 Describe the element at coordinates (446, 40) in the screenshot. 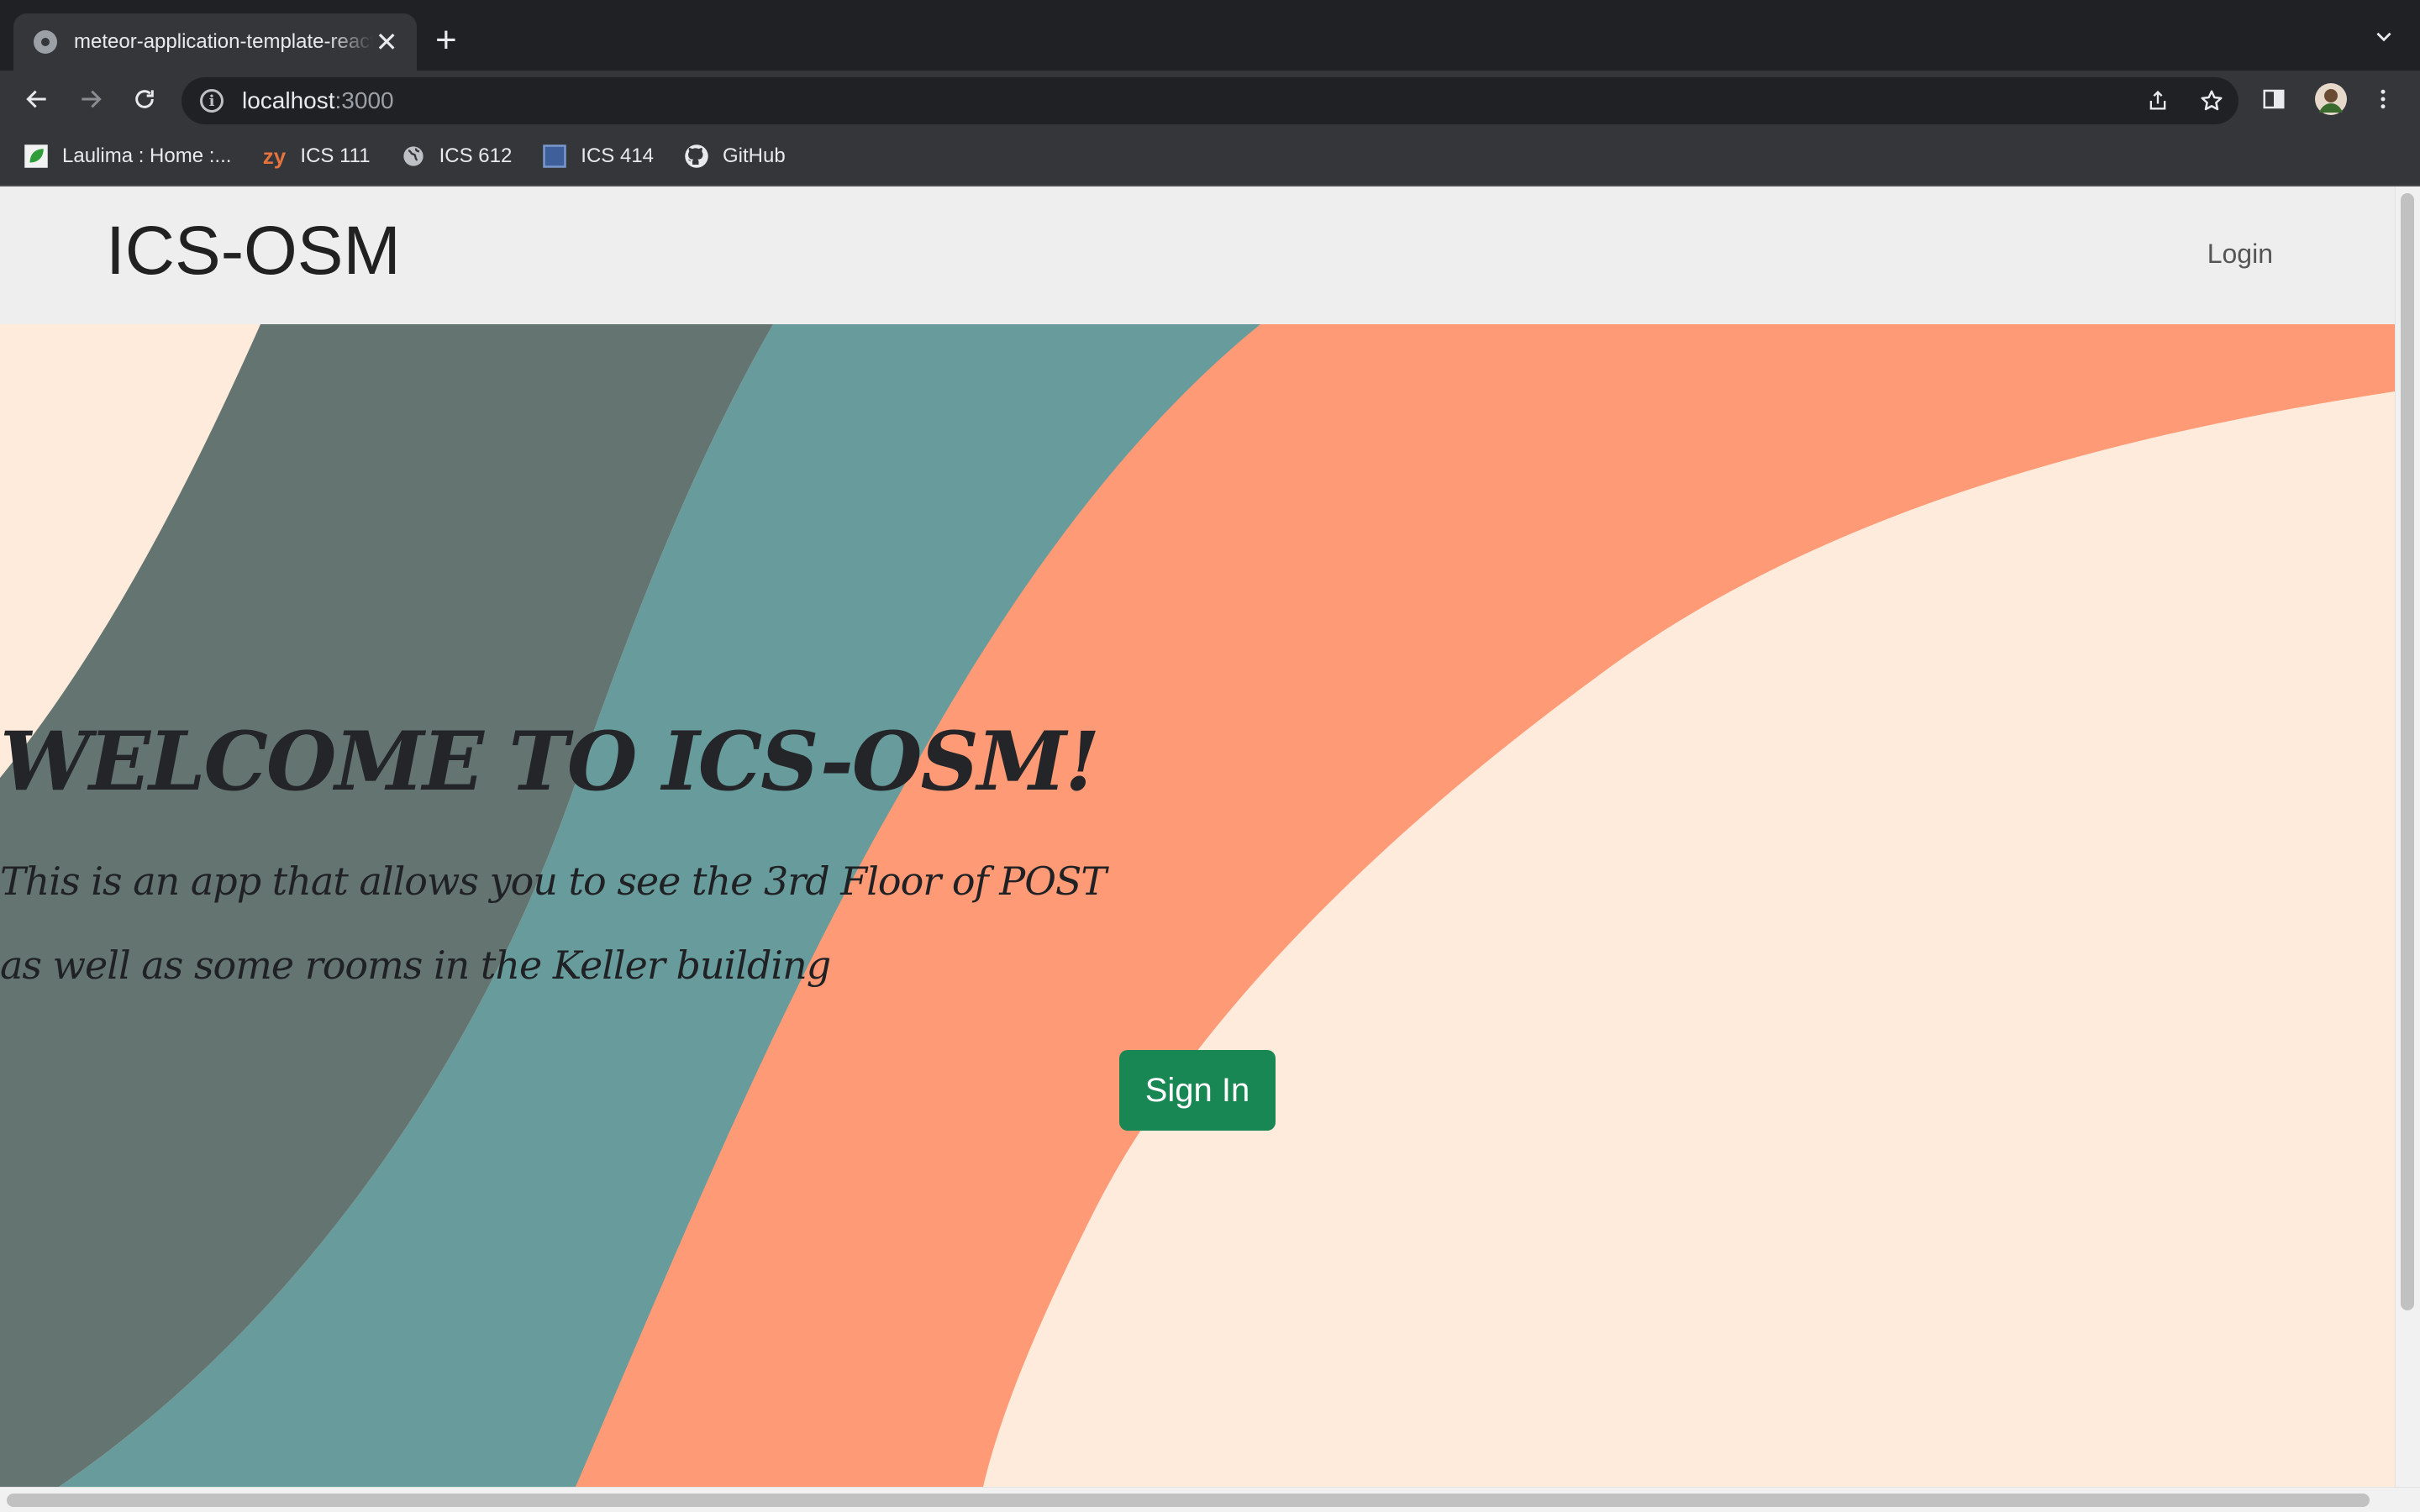

I see `new-tab-button: +` at that location.